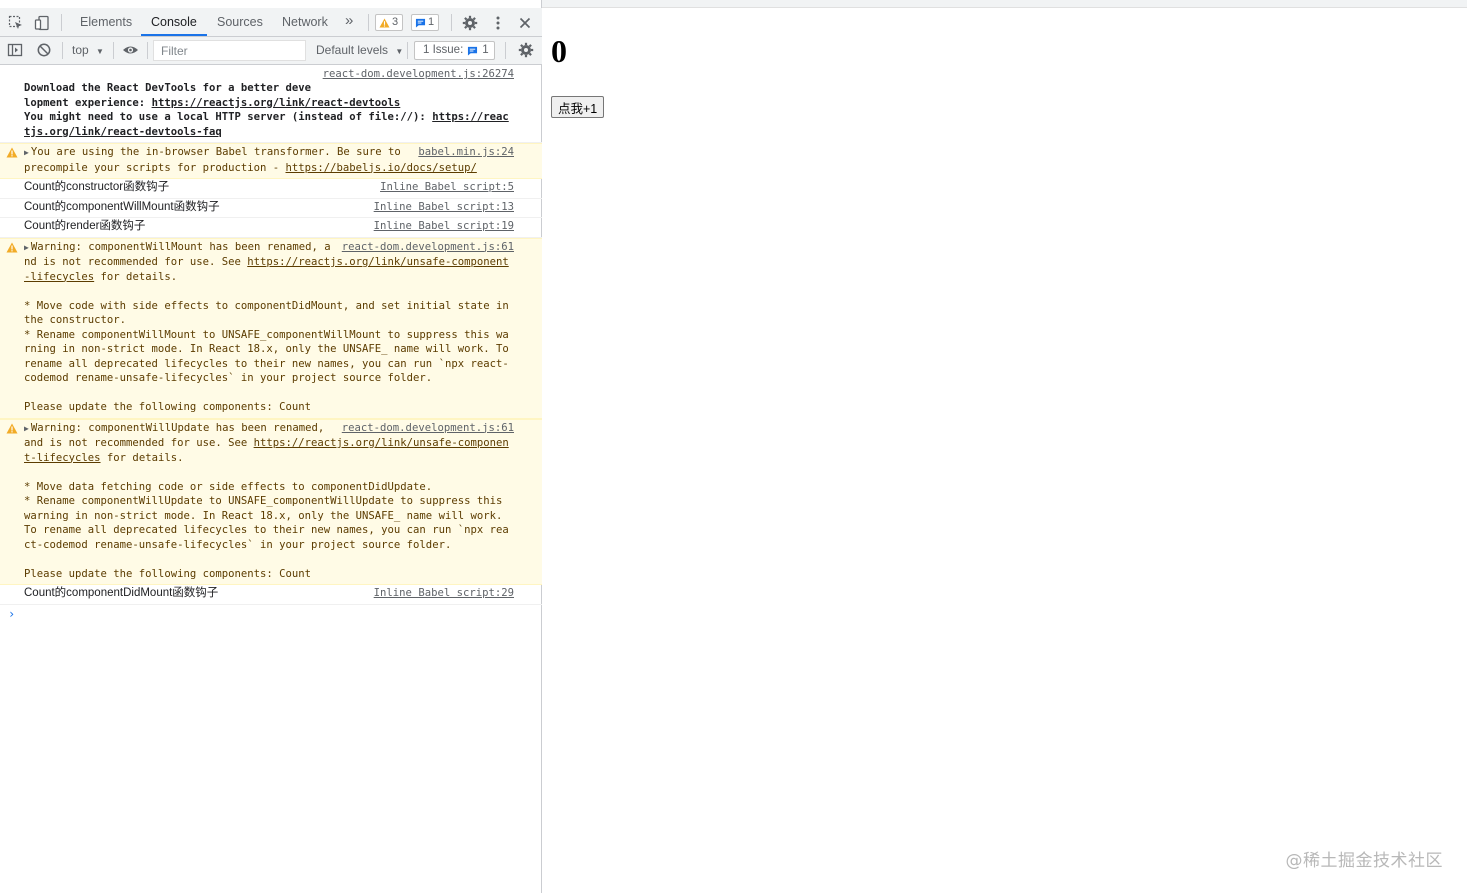  I want to click on devtools-tabbar: Elements Console Sources Network » 3 1, so click(271, 22).